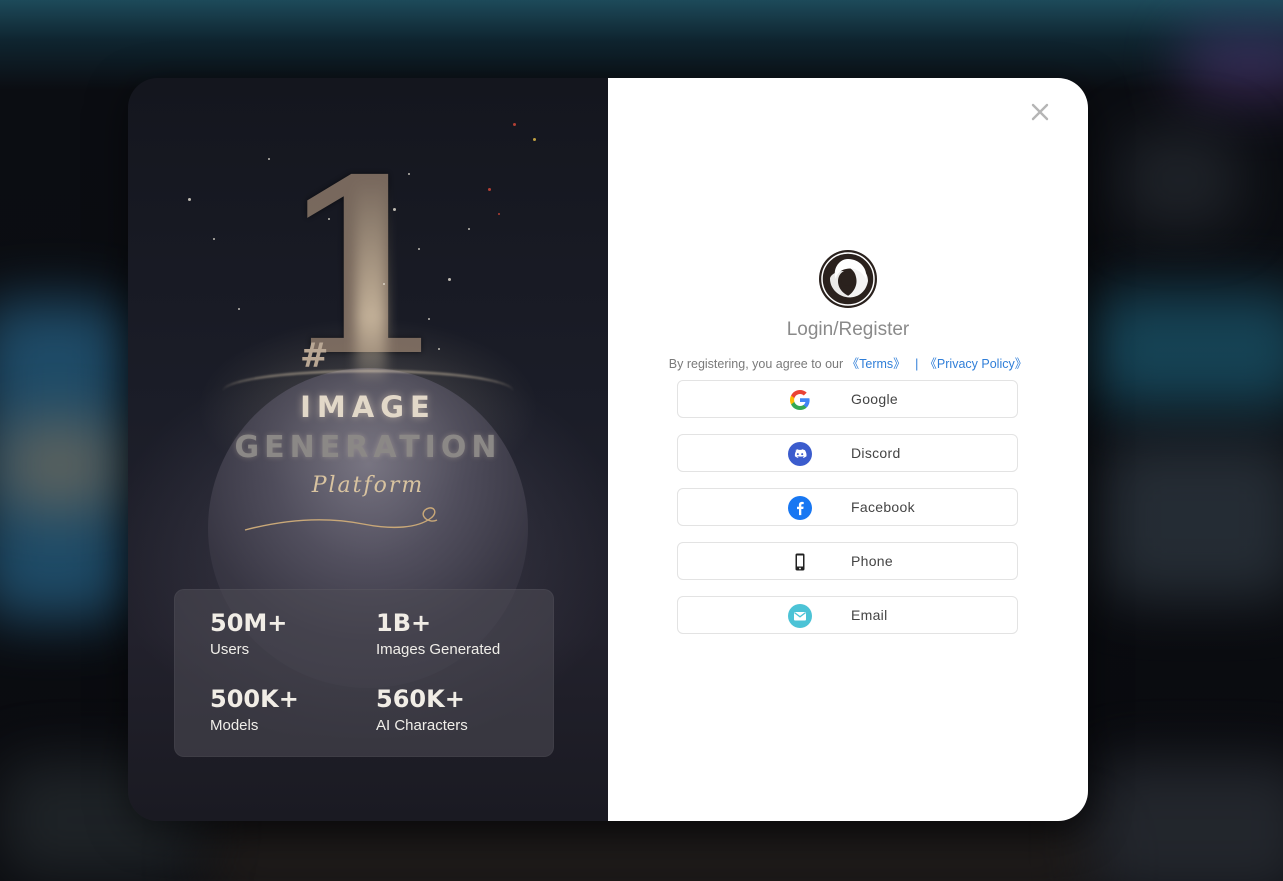  What do you see at coordinates (800, 616) in the screenshot?
I see `email-icon` at bounding box center [800, 616].